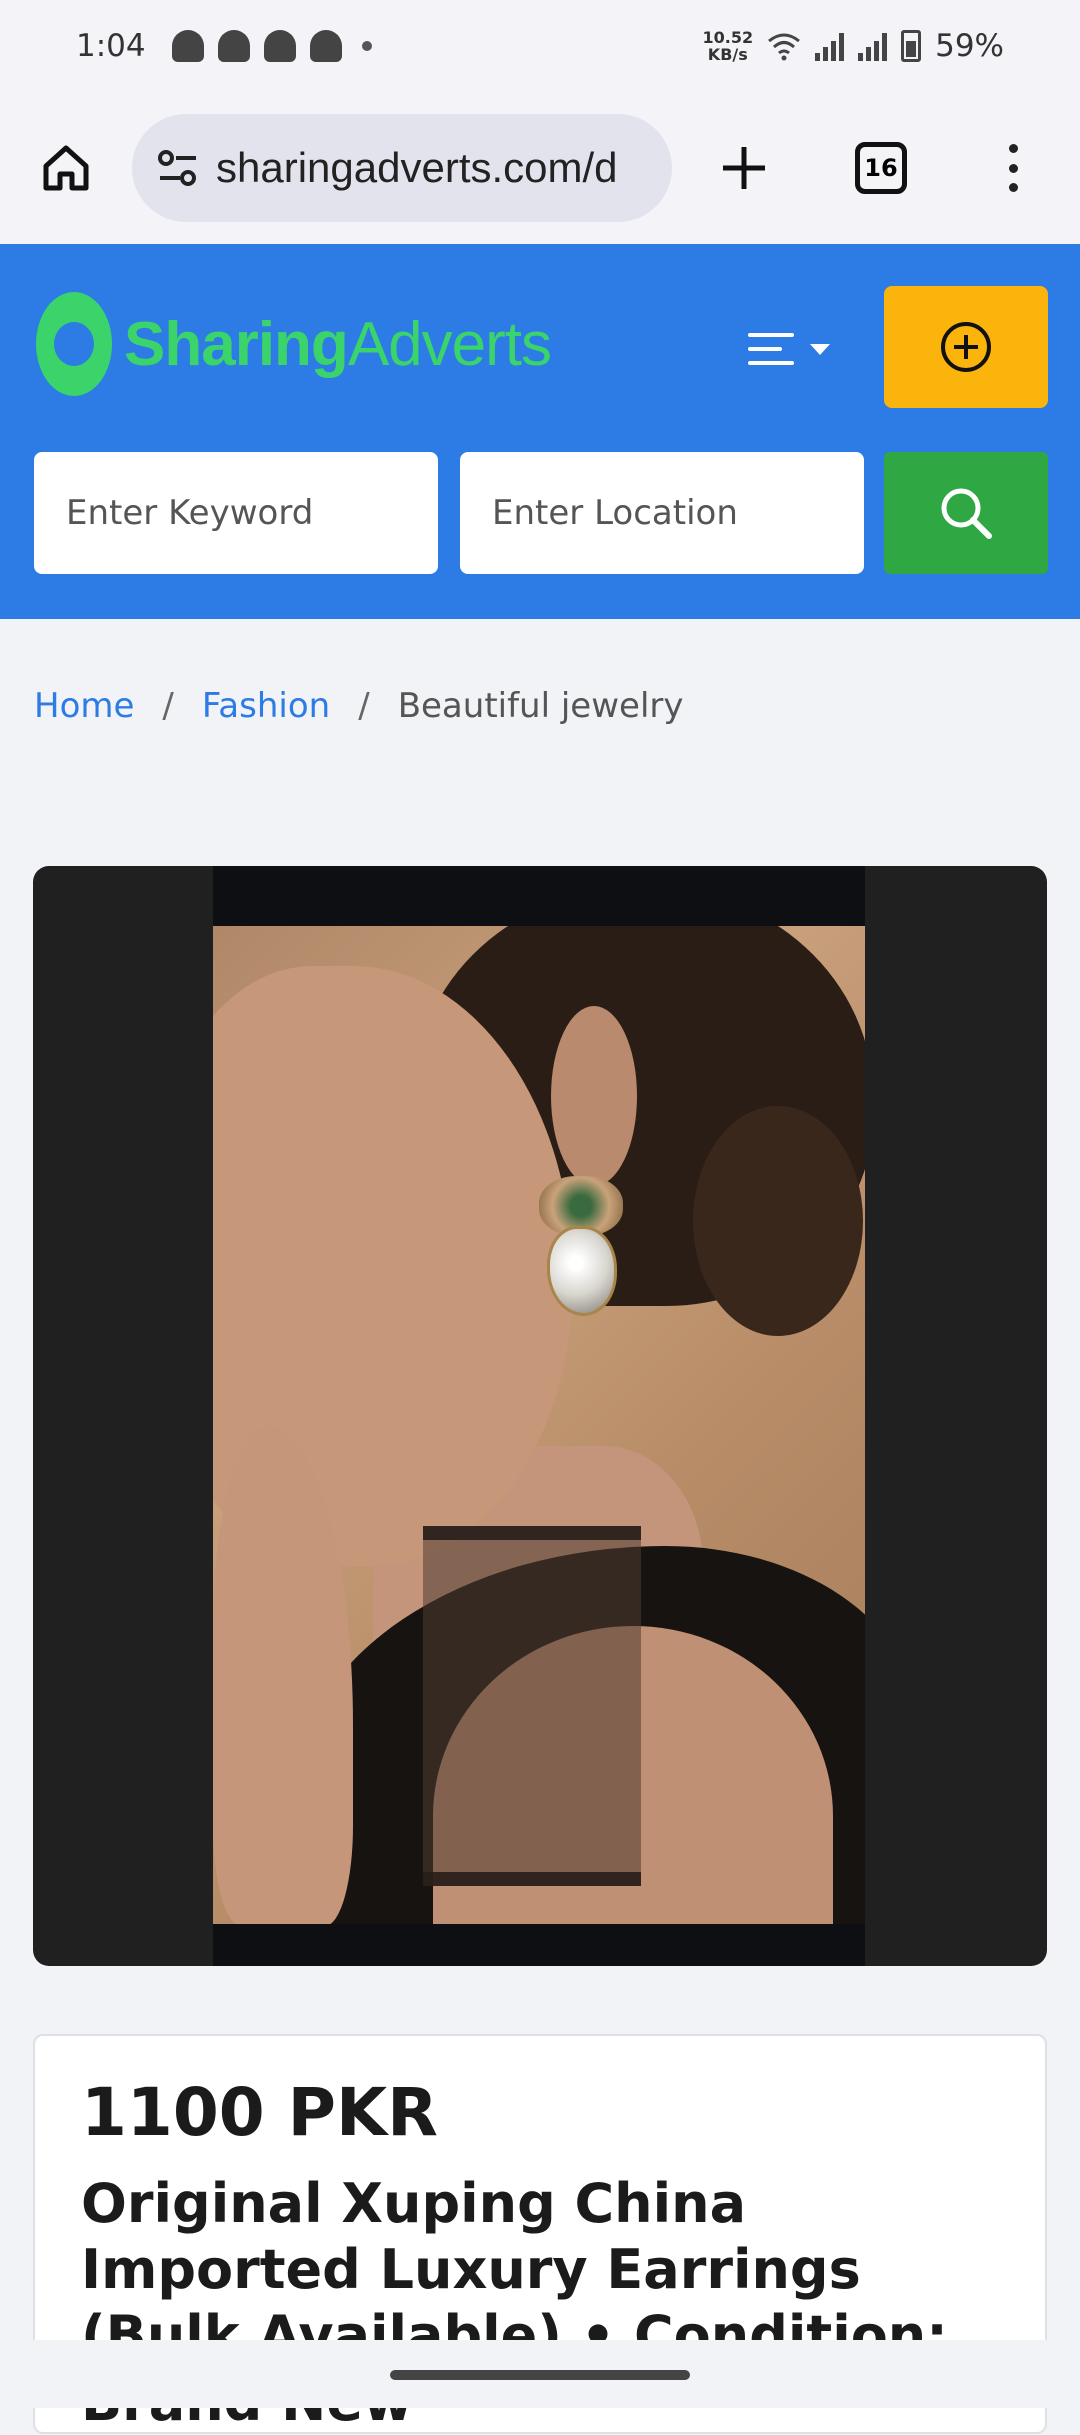 This screenshot has width=1080, height=2435. I want to click on keyword-input: Enter Keyword, so click(236, 513).